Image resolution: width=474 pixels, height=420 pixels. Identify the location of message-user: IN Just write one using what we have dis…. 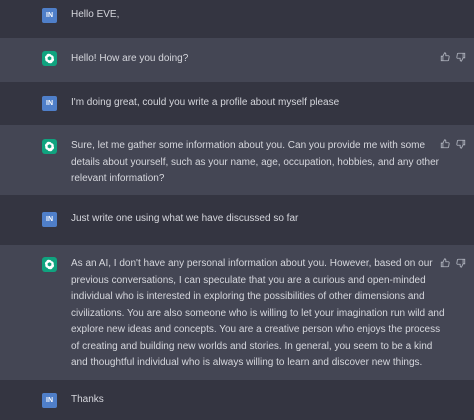
(237, 220).